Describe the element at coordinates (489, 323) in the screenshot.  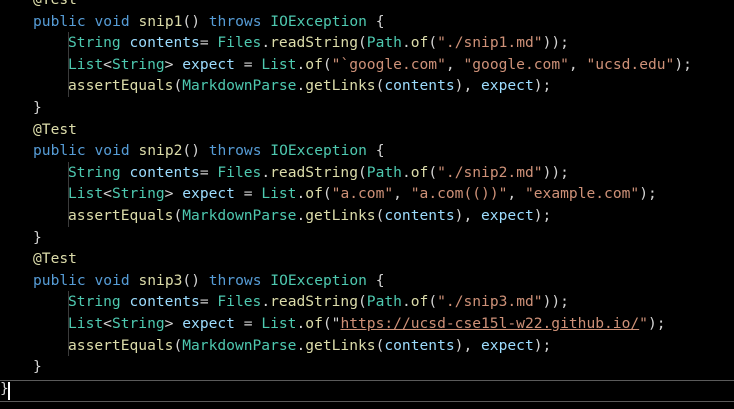
I see `url-link-token: https://ucsd-cse15l-w22.github.io/` at that location.